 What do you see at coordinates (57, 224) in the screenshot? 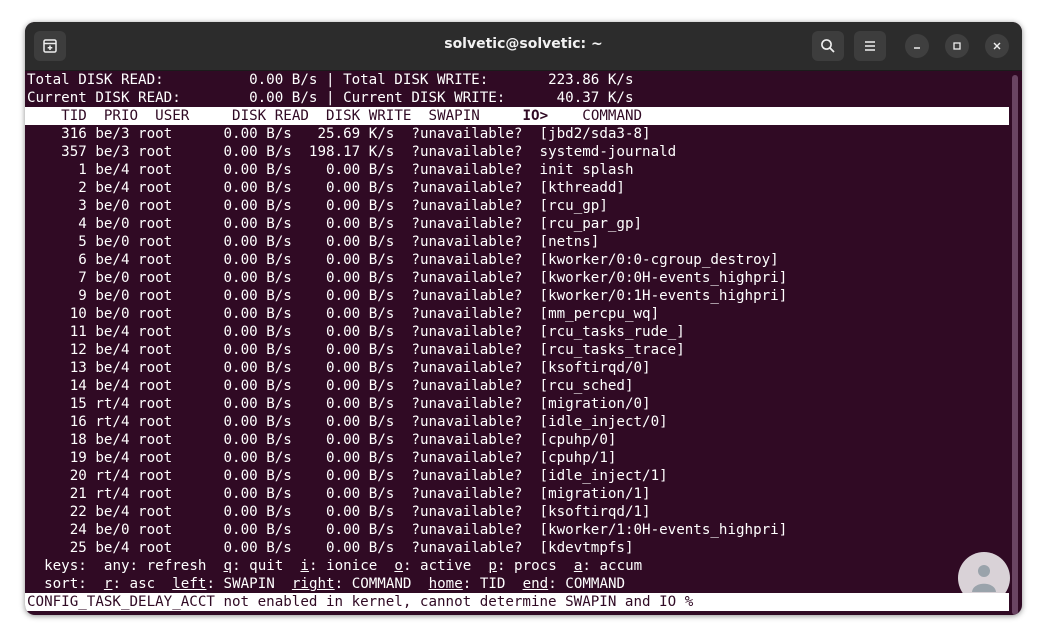
I see `cell-tid: 4` at bounding box center [57, 224].